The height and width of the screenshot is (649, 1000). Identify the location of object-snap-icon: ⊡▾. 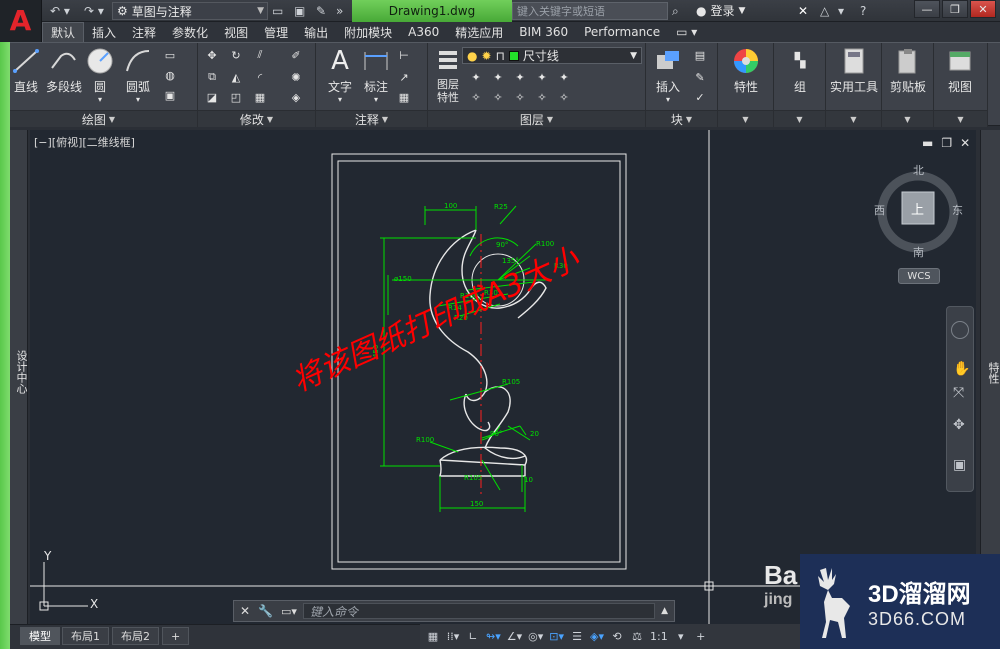
(556, 637).